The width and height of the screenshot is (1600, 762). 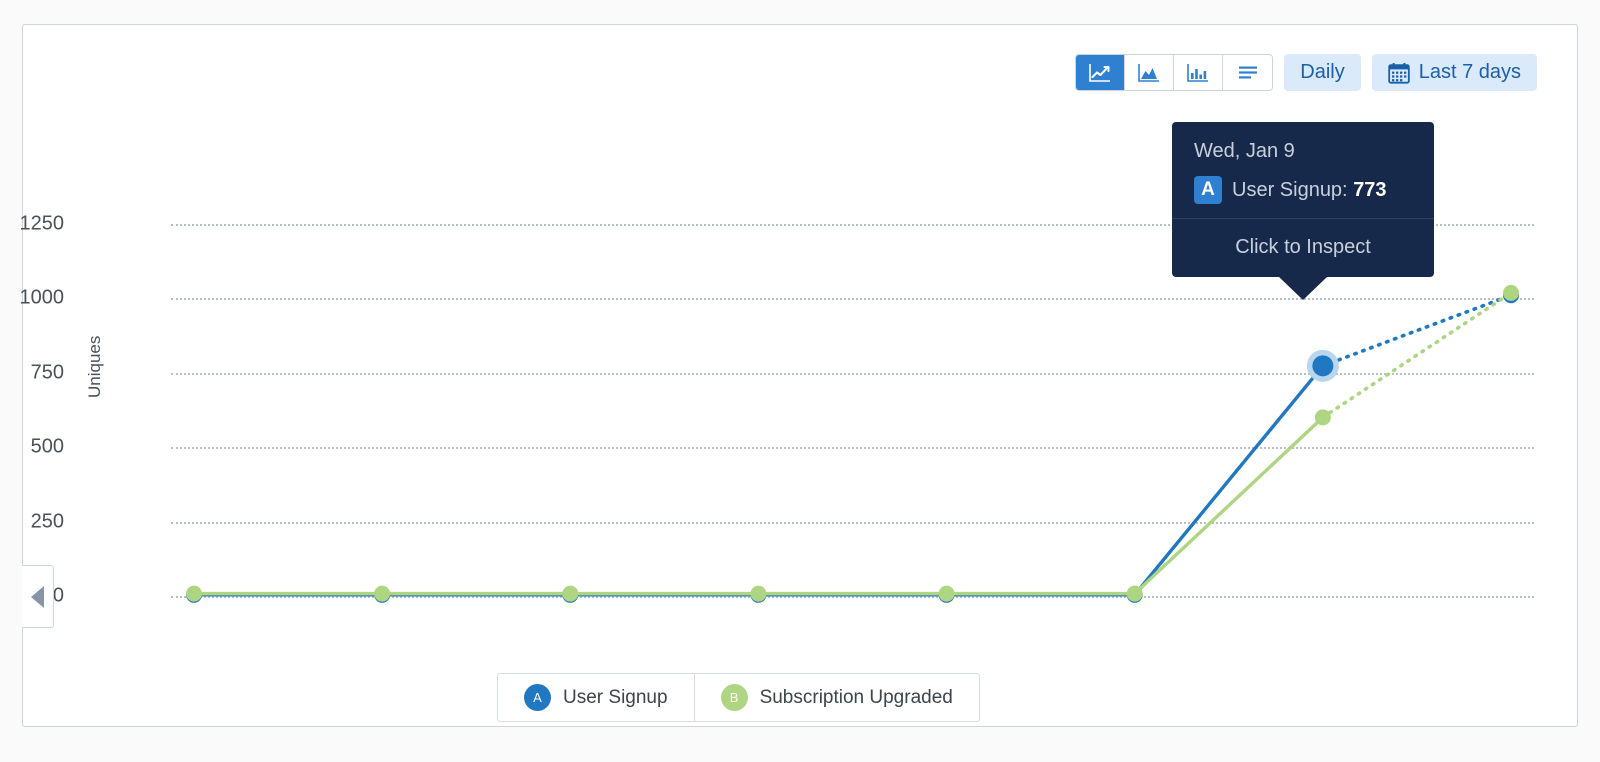 I want to click on list-view-icon, so click(x=1247, y=72).